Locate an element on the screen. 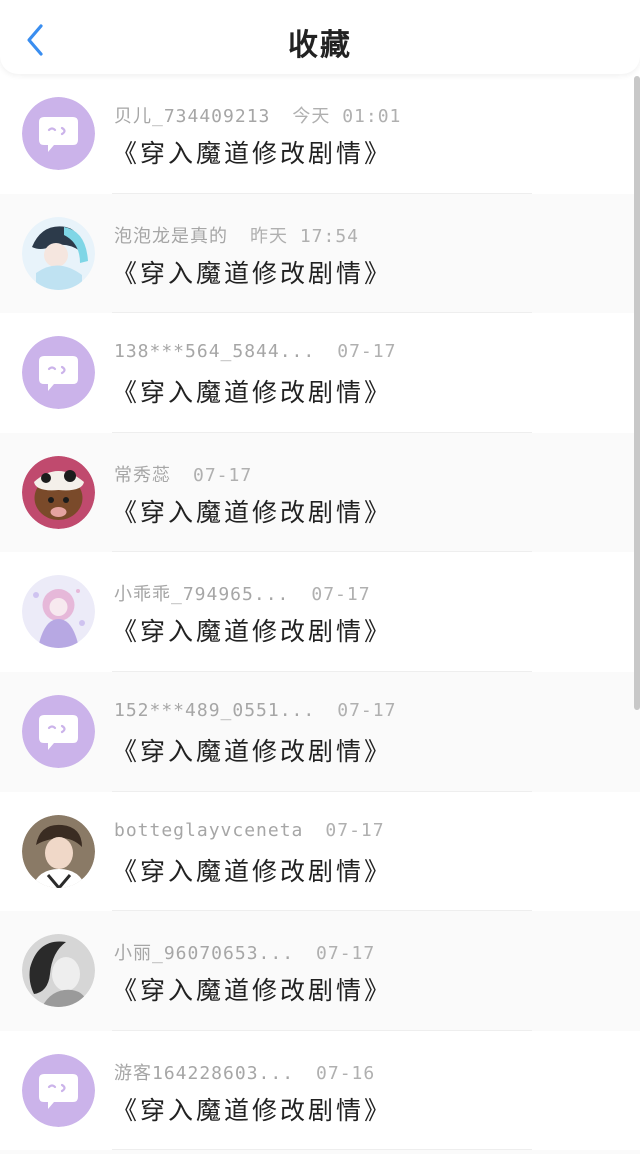 The height and width of the screenshot is (1154, 640). timestamp: 昨天 17:54 is located at coordinates (305, 236).